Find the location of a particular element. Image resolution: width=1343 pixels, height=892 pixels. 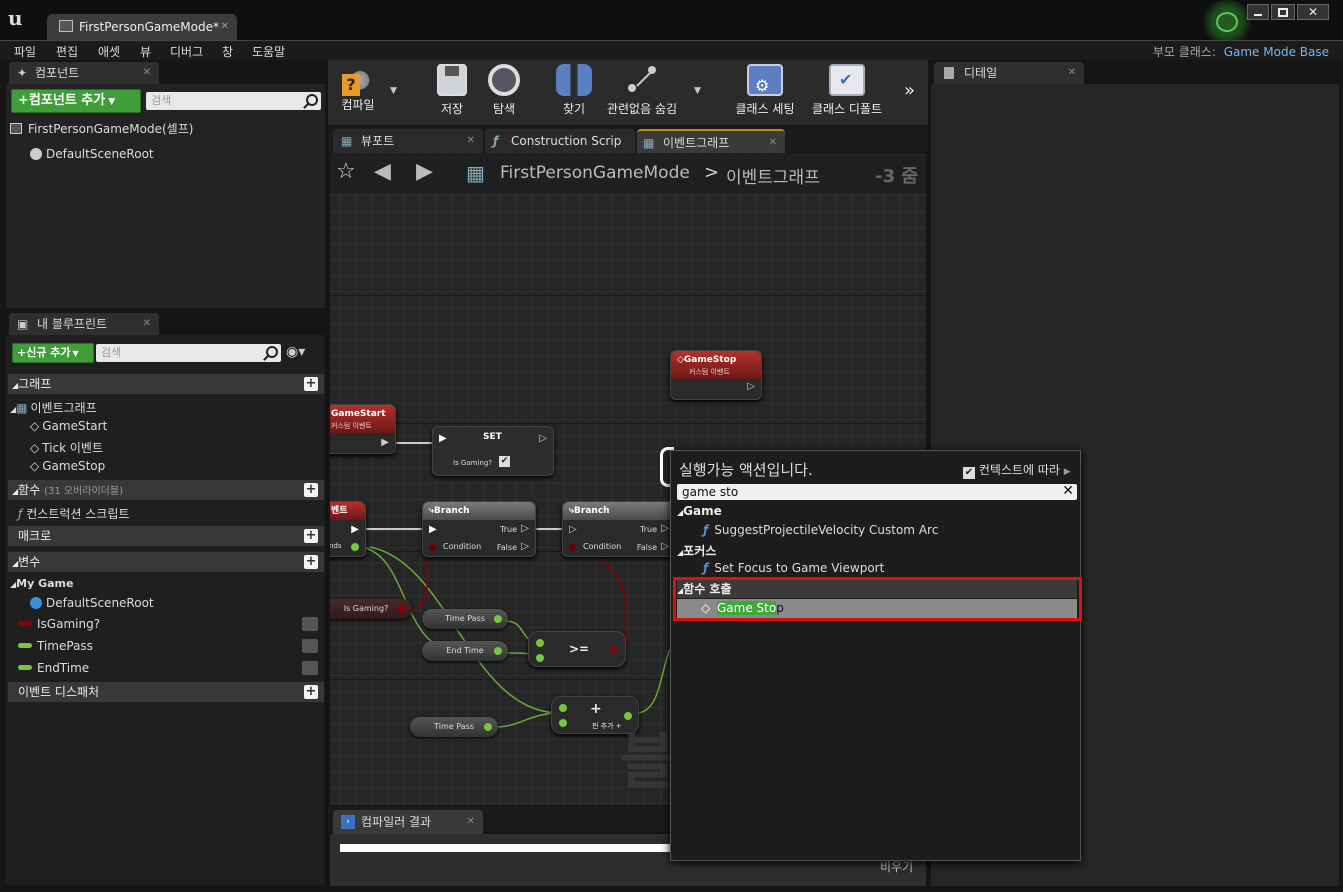

blueprint-search-input: 검색 is located at coordinates (188, 353).